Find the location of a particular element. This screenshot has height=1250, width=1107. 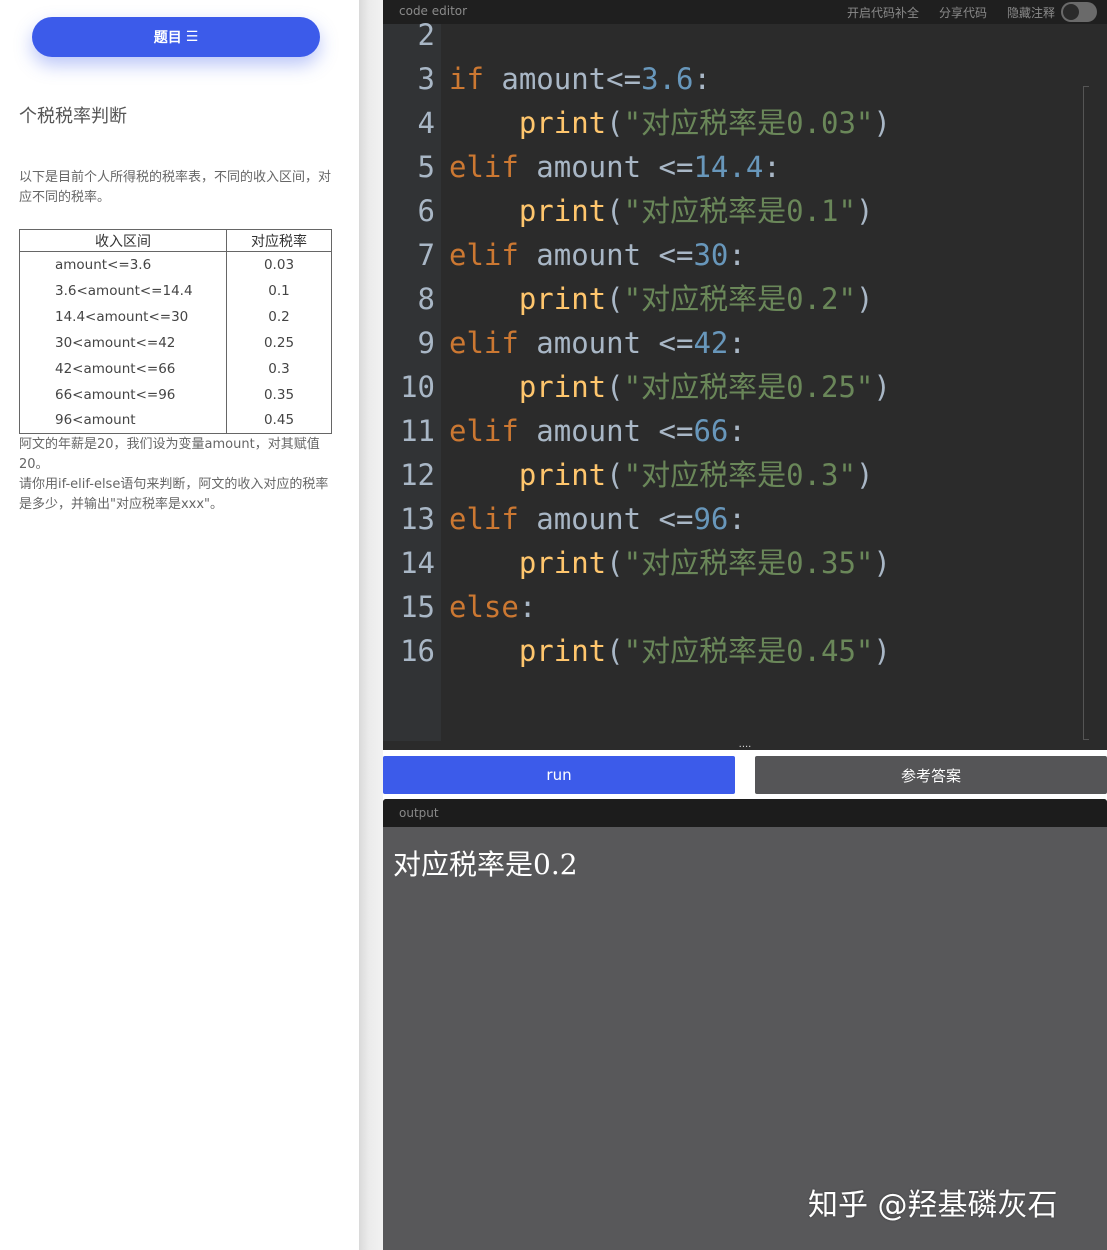

code-text: else: is located at coordinates (492, 607).